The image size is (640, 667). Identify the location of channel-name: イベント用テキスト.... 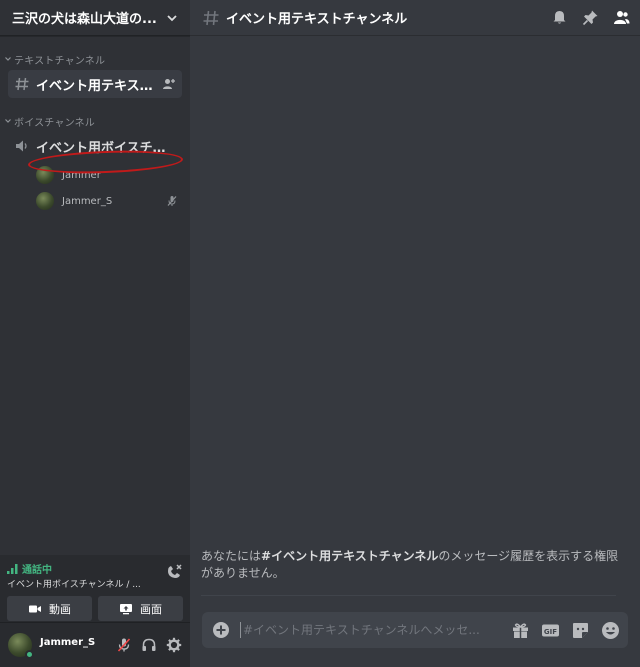
(99, 86).